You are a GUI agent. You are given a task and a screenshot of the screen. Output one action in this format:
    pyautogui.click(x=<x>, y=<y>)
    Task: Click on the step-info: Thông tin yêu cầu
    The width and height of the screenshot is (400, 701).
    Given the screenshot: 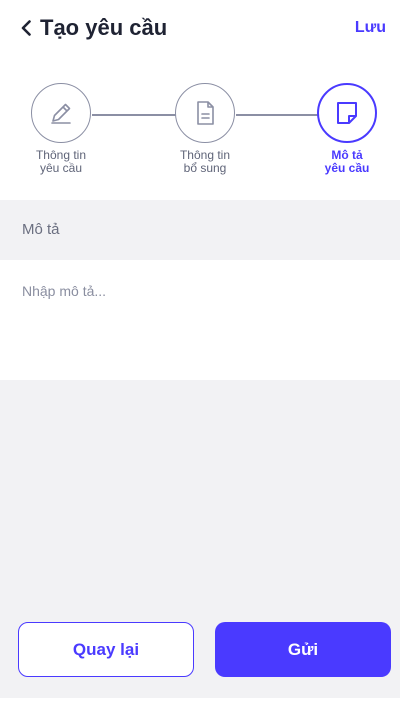 What is the action you would take?
    pyautogui.click(x=61, y=127)
    